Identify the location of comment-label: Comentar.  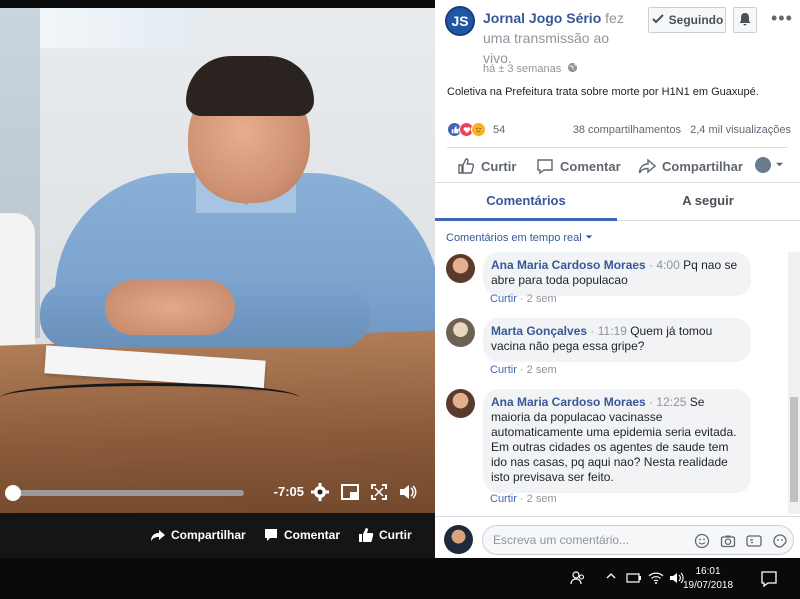
(590, 166).